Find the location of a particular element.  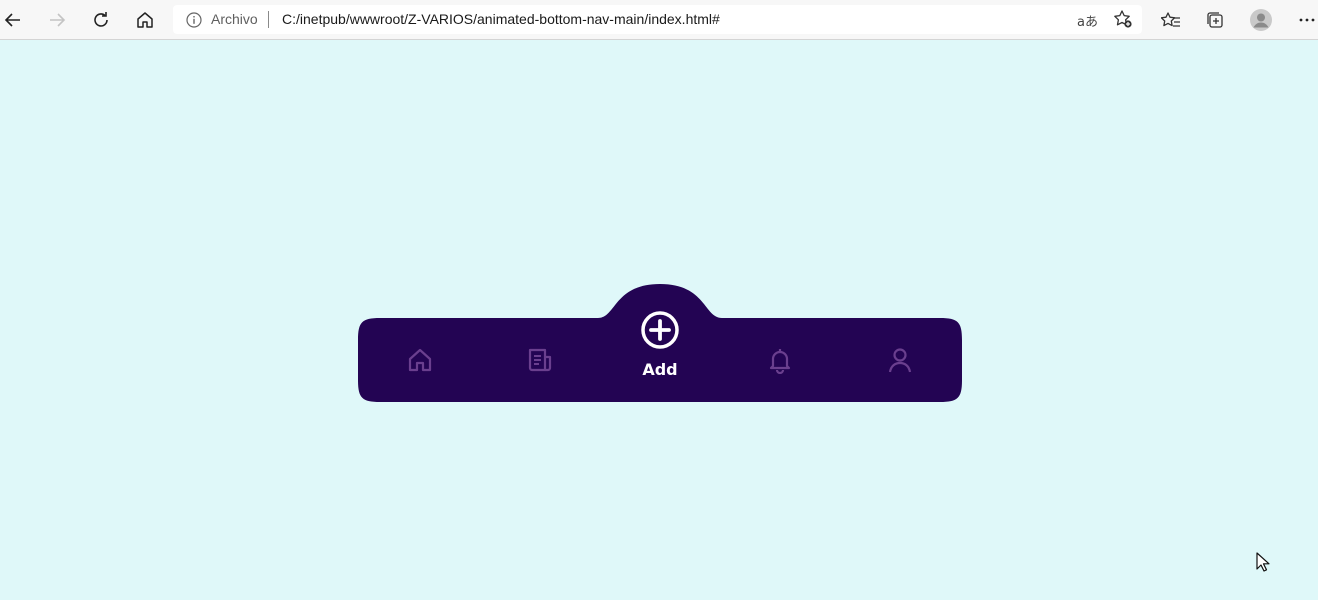

collections-icon is located at coordinates (1215, 20).